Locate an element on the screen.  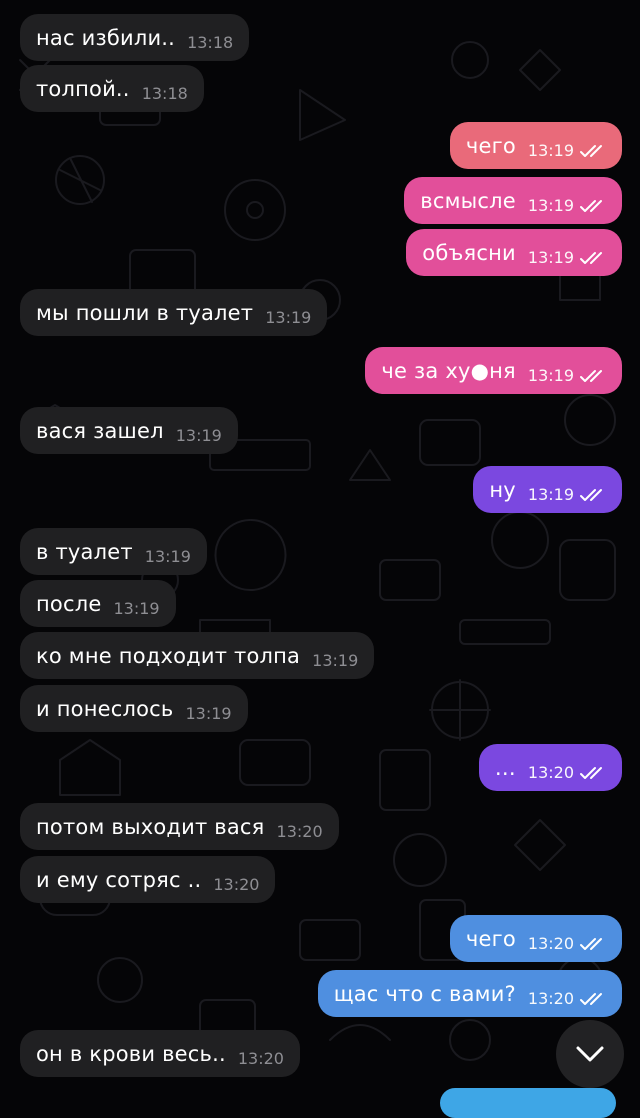
message-bubble: … 13:20 is located at coordinates (550, 767).